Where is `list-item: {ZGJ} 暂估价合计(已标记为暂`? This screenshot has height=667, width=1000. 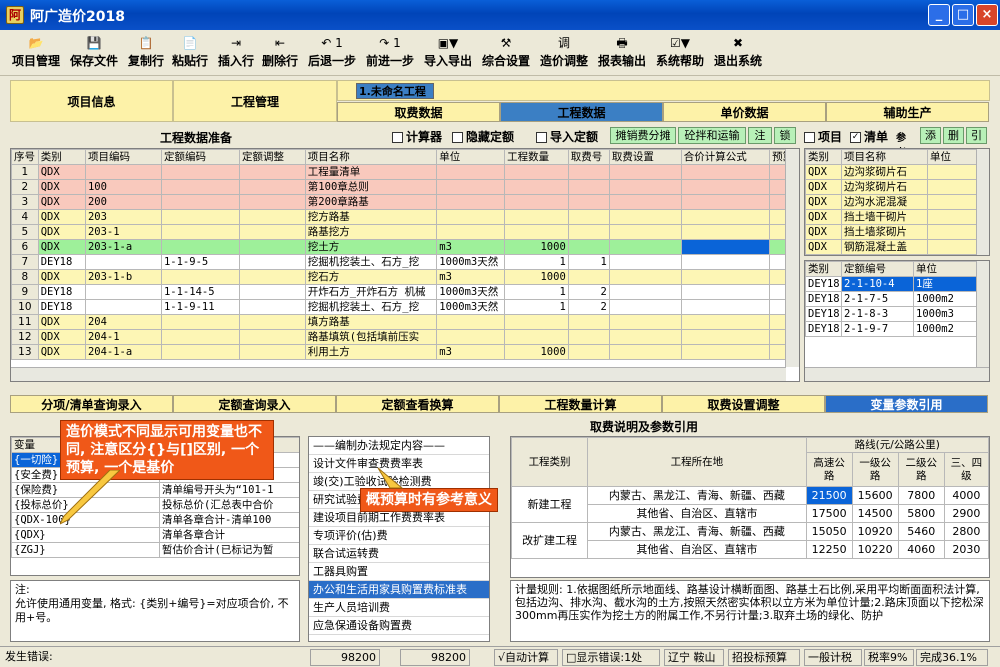 list-item: {ZGJ} 暂估价合计(已标记为暂 is located at coordinates (155, 550).